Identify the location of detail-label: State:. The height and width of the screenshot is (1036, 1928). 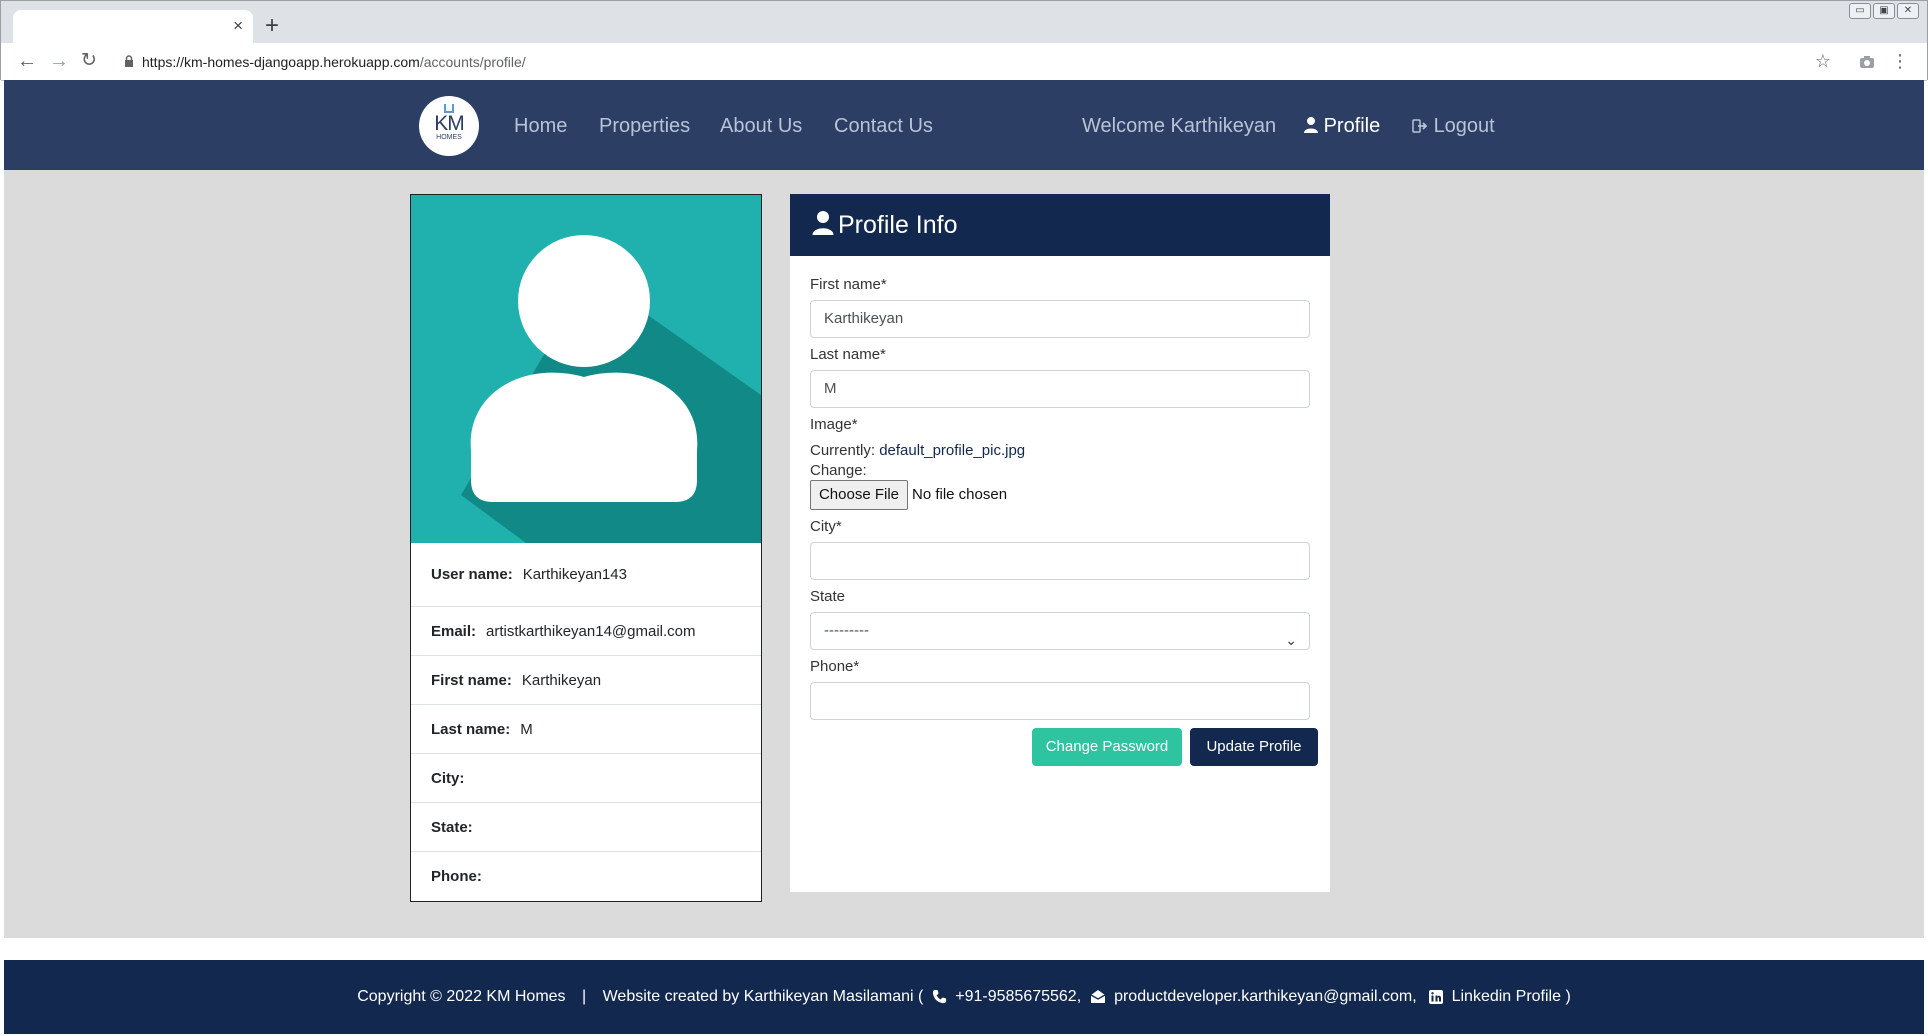
(452, 827).